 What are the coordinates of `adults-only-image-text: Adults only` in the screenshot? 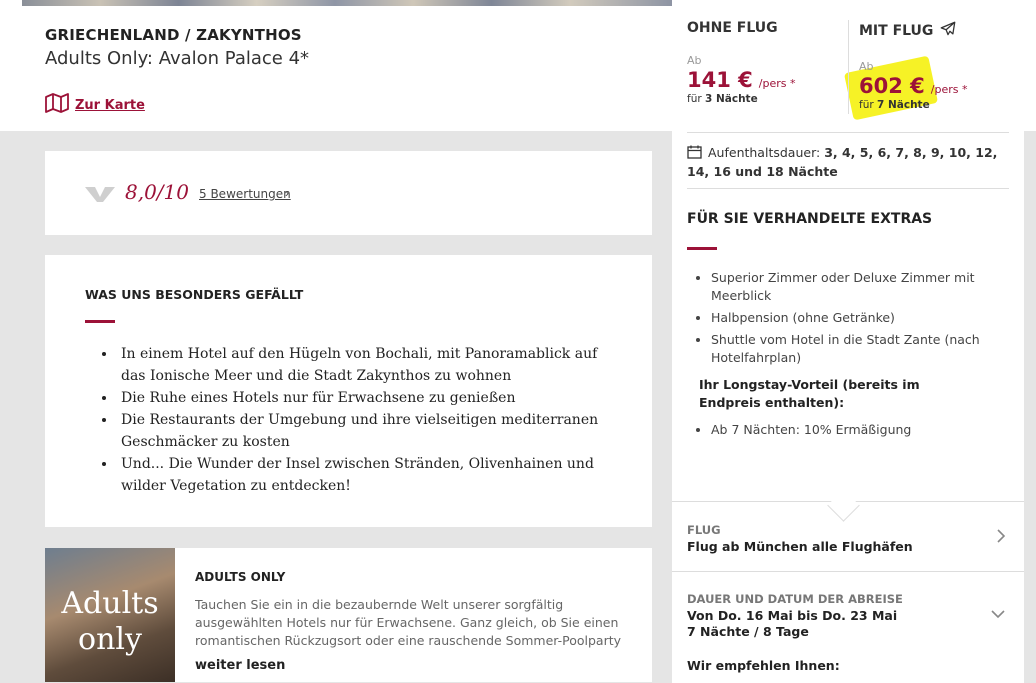 It's located at (110, 621).